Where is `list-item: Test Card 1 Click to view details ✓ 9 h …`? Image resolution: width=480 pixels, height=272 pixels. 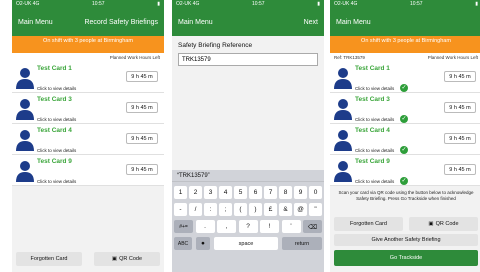 list-item: Test Card 1 Click to view details ✓ 9 h … is located at coordinates (405, 77).